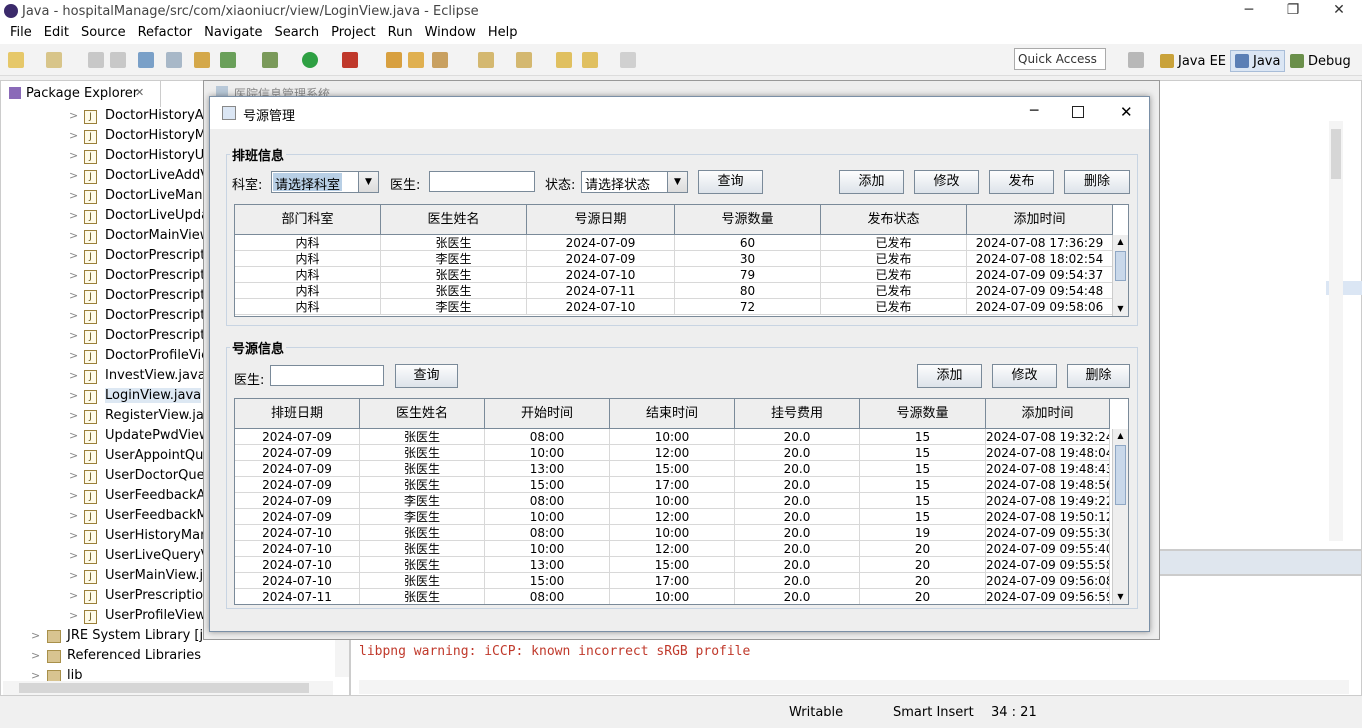 This screenshot has height=728, width=1362. I want to click on column-header: 挂号费用, so click(797, 413).